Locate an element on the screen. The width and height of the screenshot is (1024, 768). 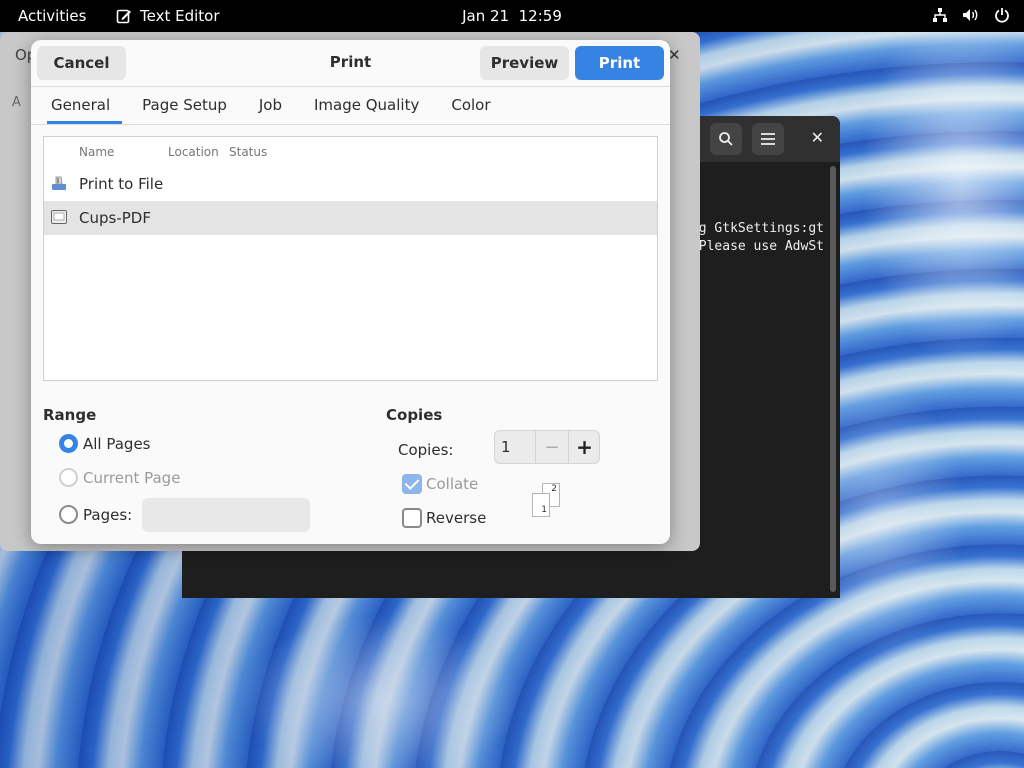
collate-label: Collate is located at coordinates (452, 484).